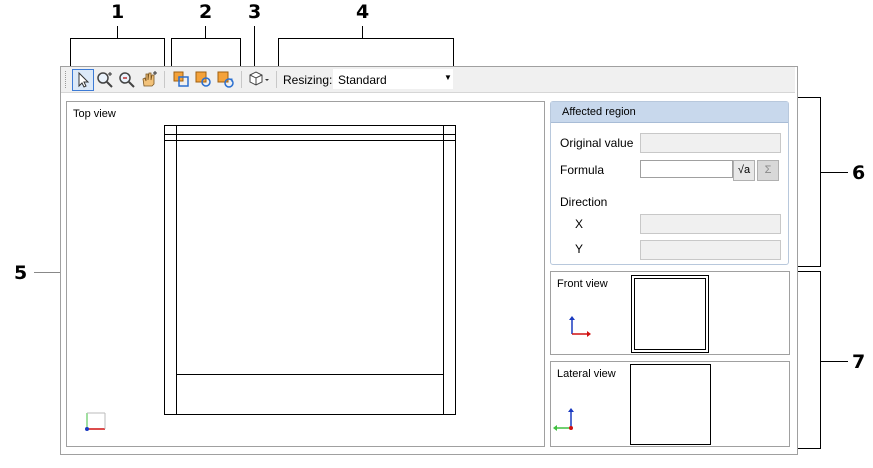 The image size is (873, 468). Describe the element at coordinates (834, 361) in the screenshot. I see `bracket-7-stem` at that location.